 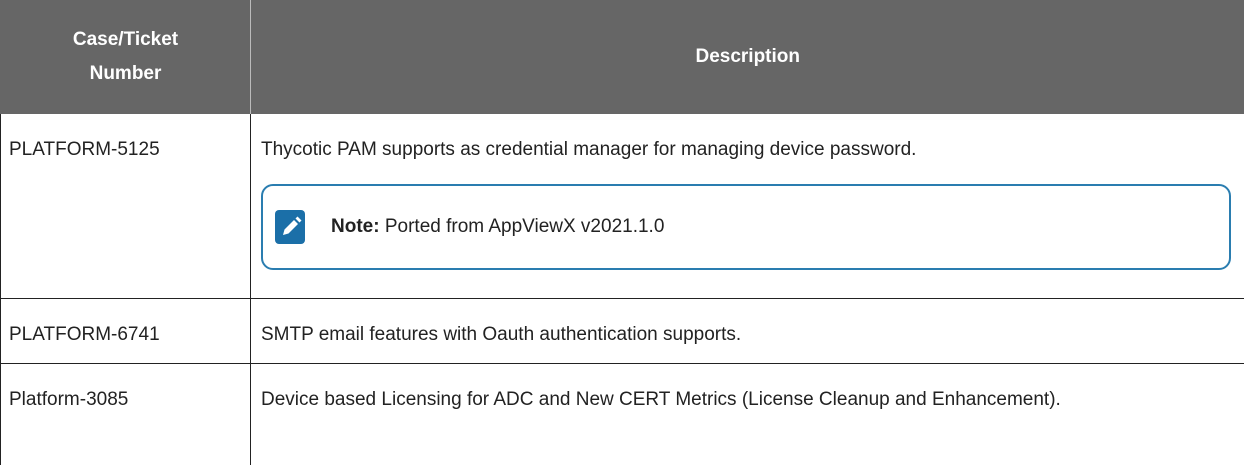 I want to click on note-label: Note:, so click(x=355, y=226).